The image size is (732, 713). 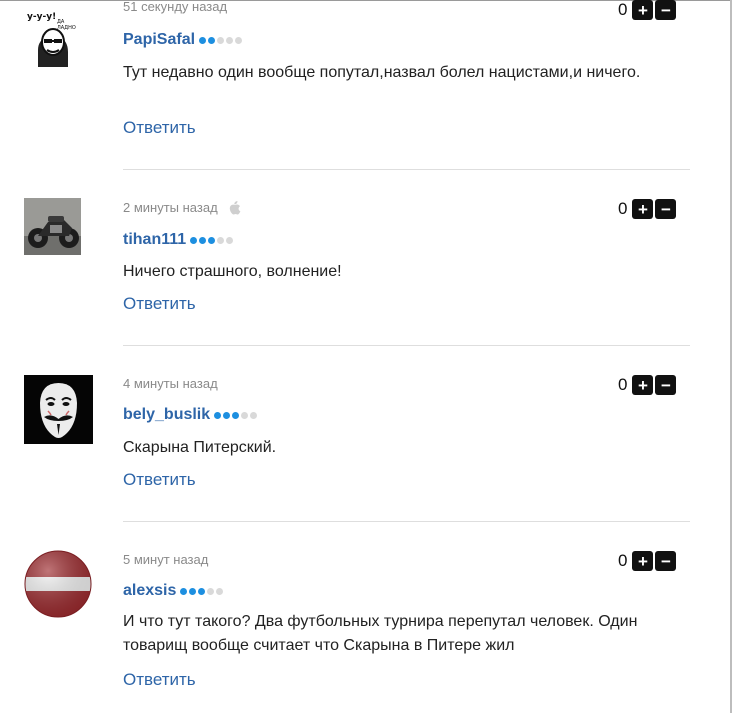 I want to click on author-line: bely_buslik, so click(x=190, y=415).